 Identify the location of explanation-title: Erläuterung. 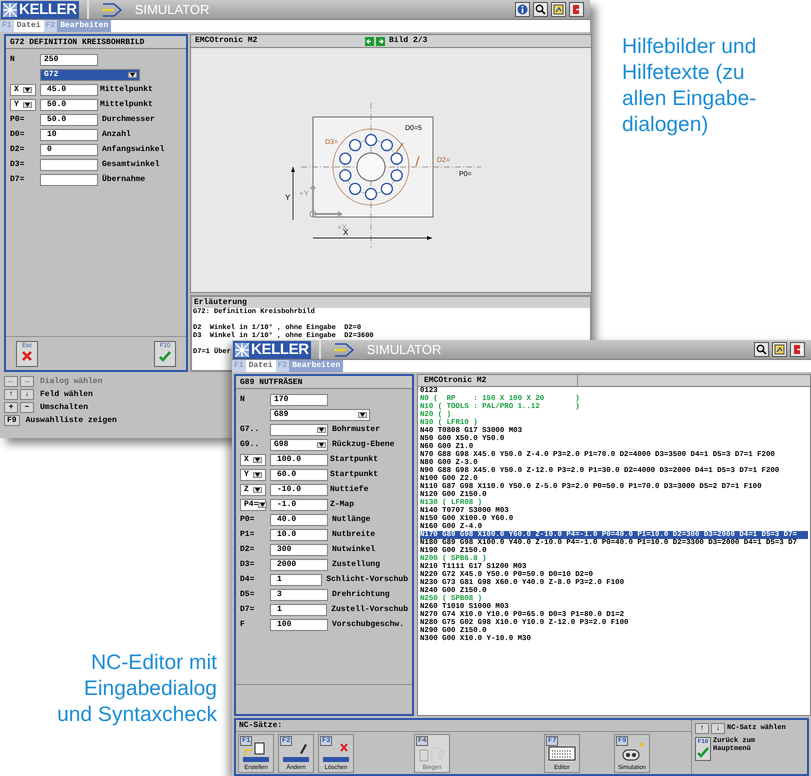
(391, 302).